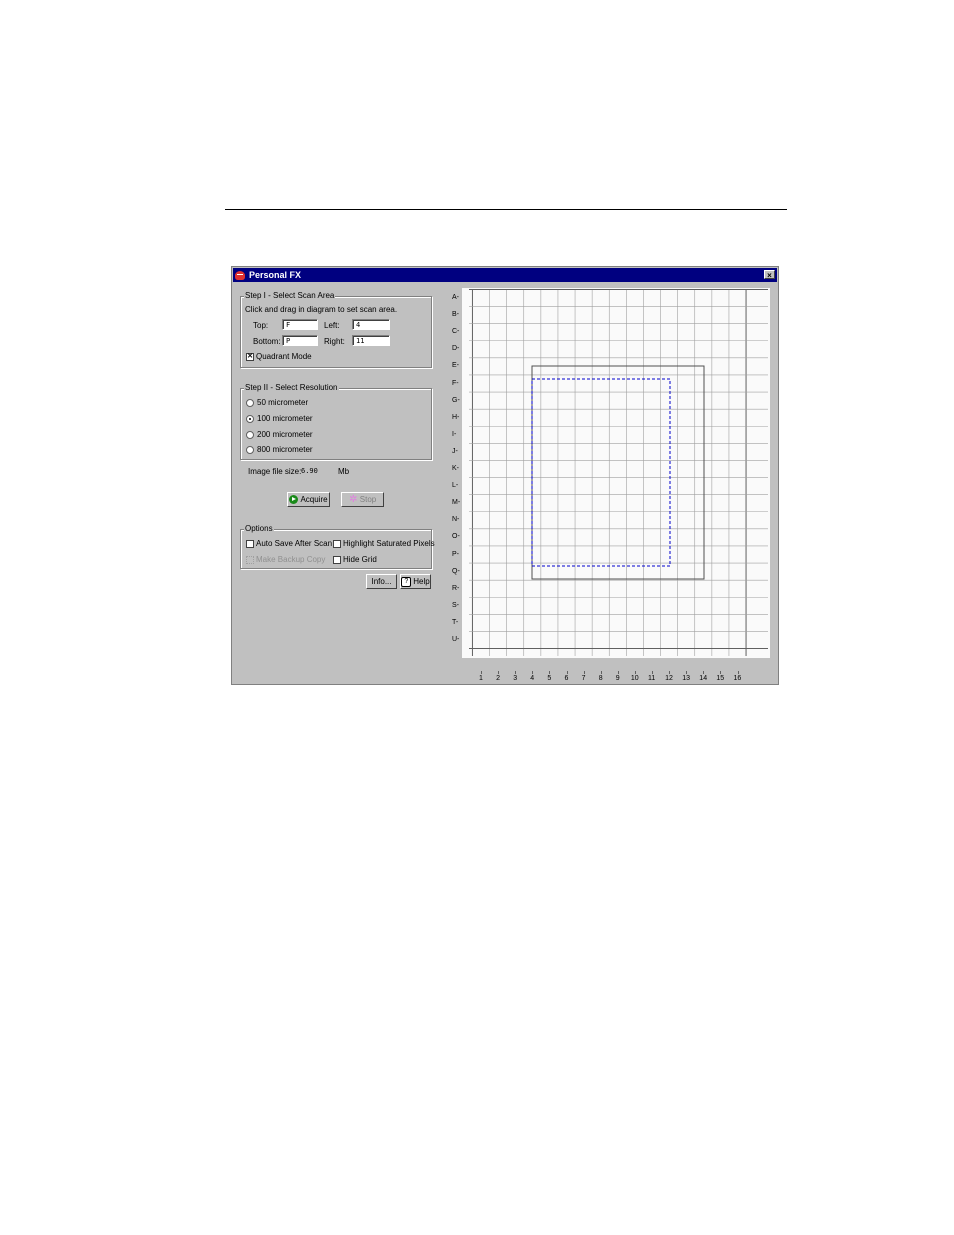 The image size is (954, 1235). What do you see at coordinates (669, 678) in the screenshot?
I see `column-label: 12` at bounding box center [669, 678].